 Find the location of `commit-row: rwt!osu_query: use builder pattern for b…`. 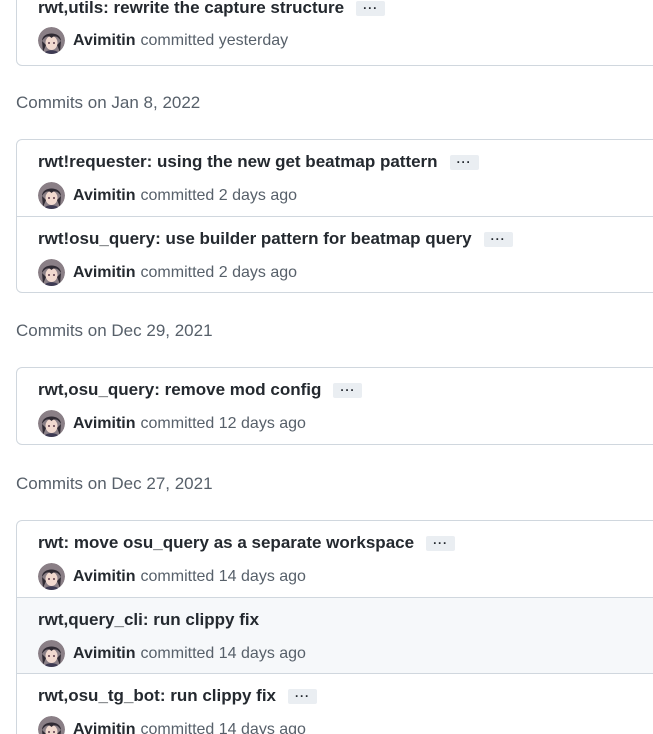

commit-row: rwt!osu_query: use builder pattern for b… is located at coordinates (335, 254).